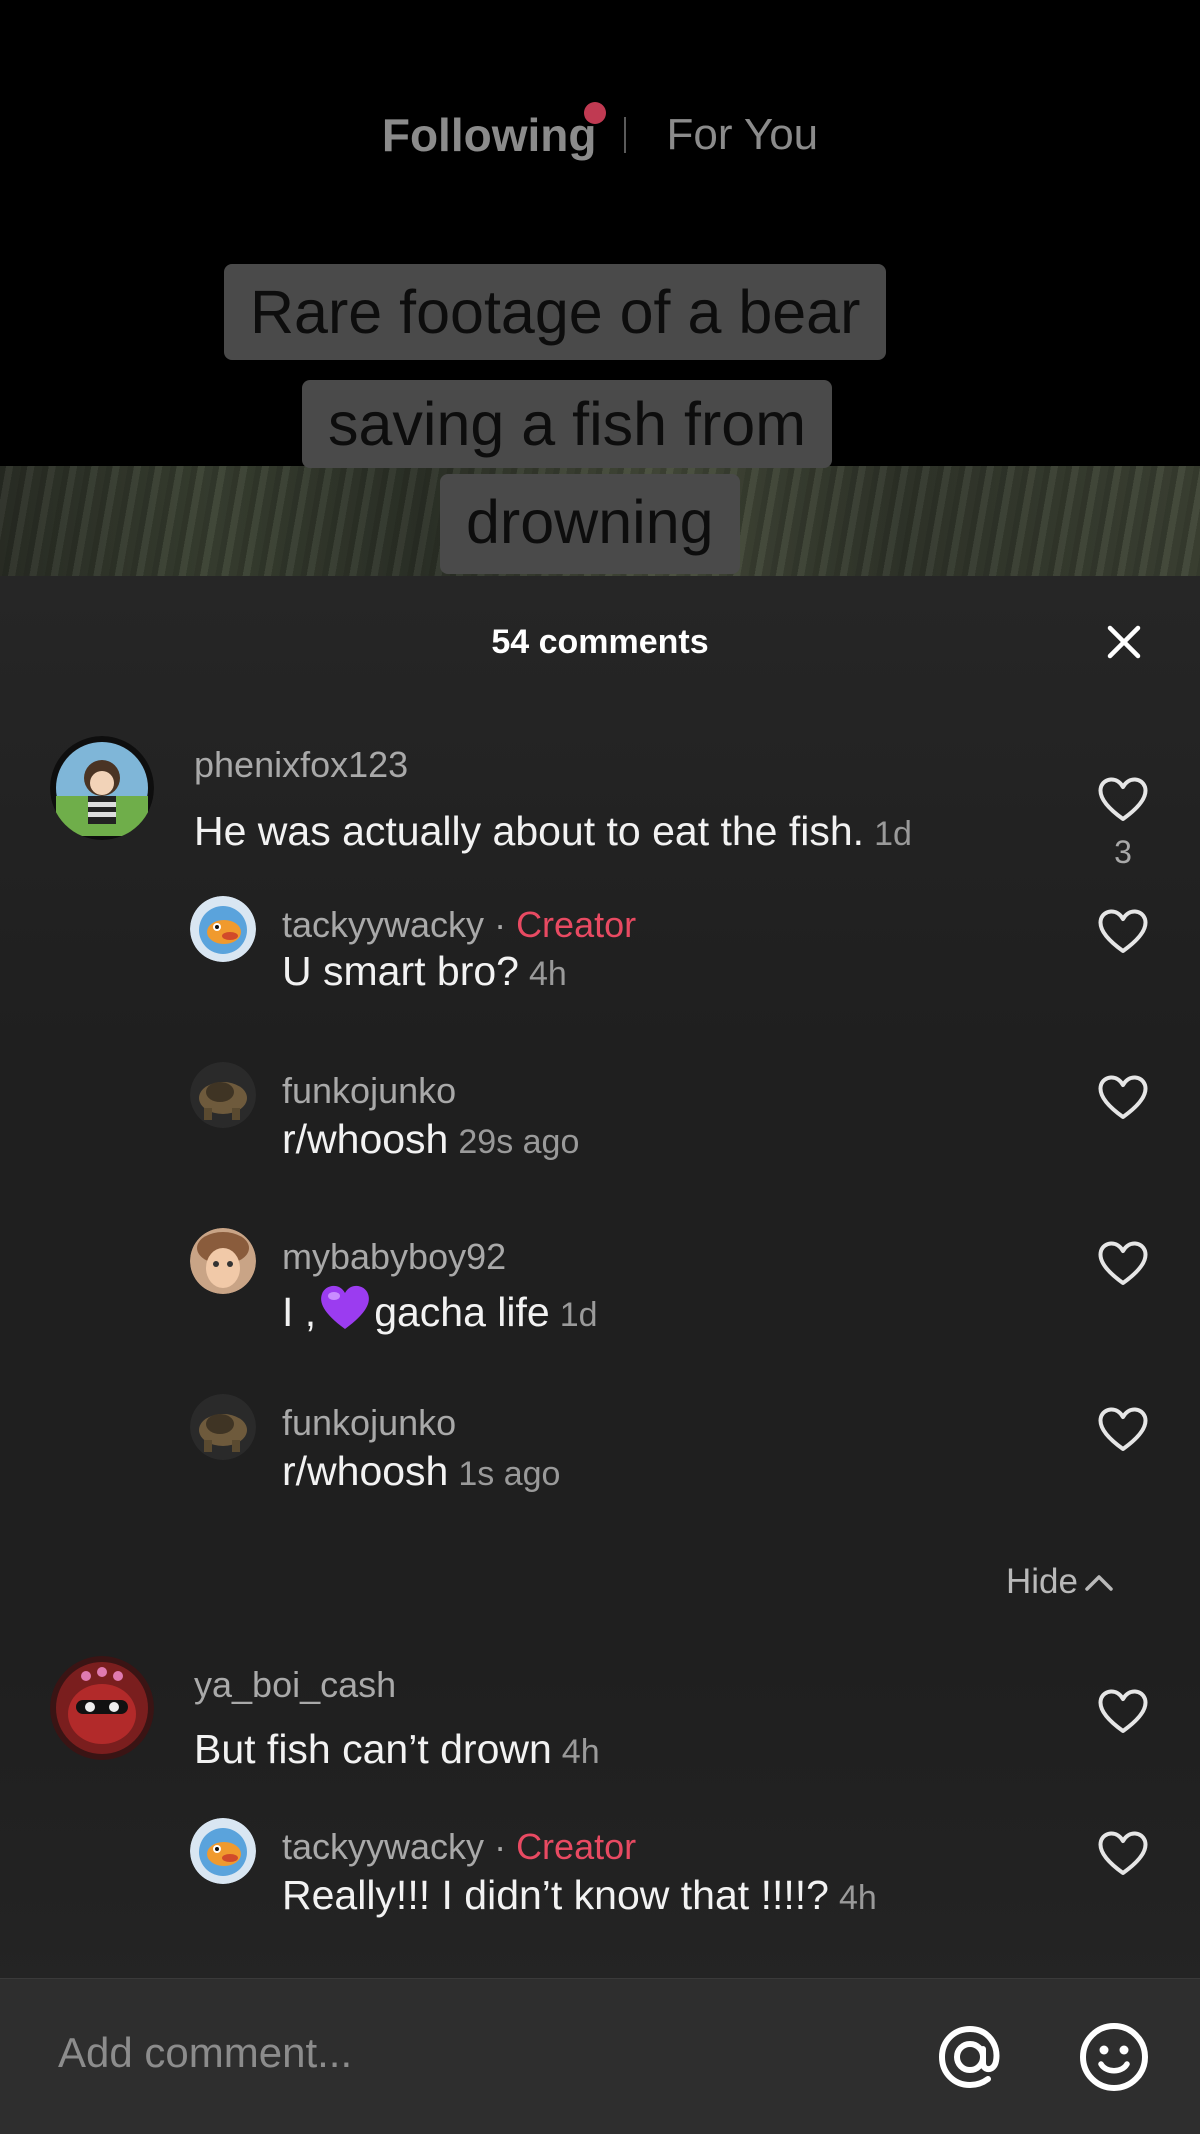 The width and height of the screenshot is (1200, 2134). I want to click on comment-body: U smart bro?, so click(400, 971).